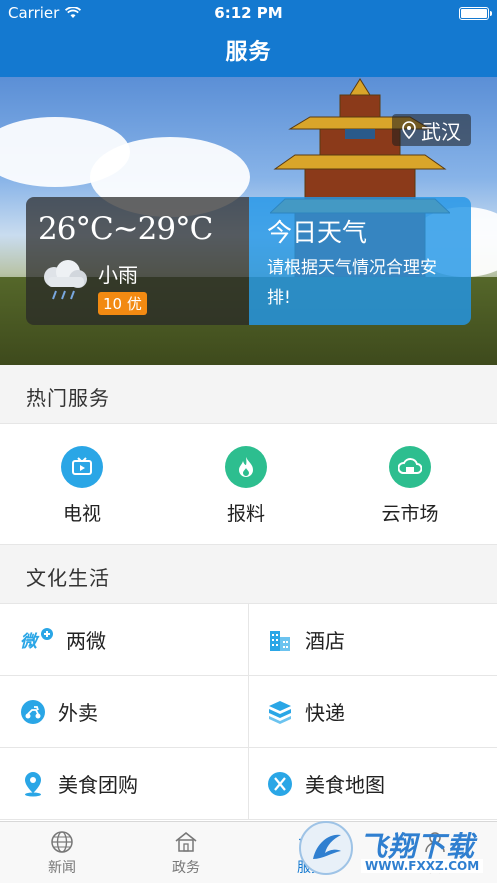 This screenshot has height=883, width=497. I want to click on tab-news: 新闻, so click(62, 853).